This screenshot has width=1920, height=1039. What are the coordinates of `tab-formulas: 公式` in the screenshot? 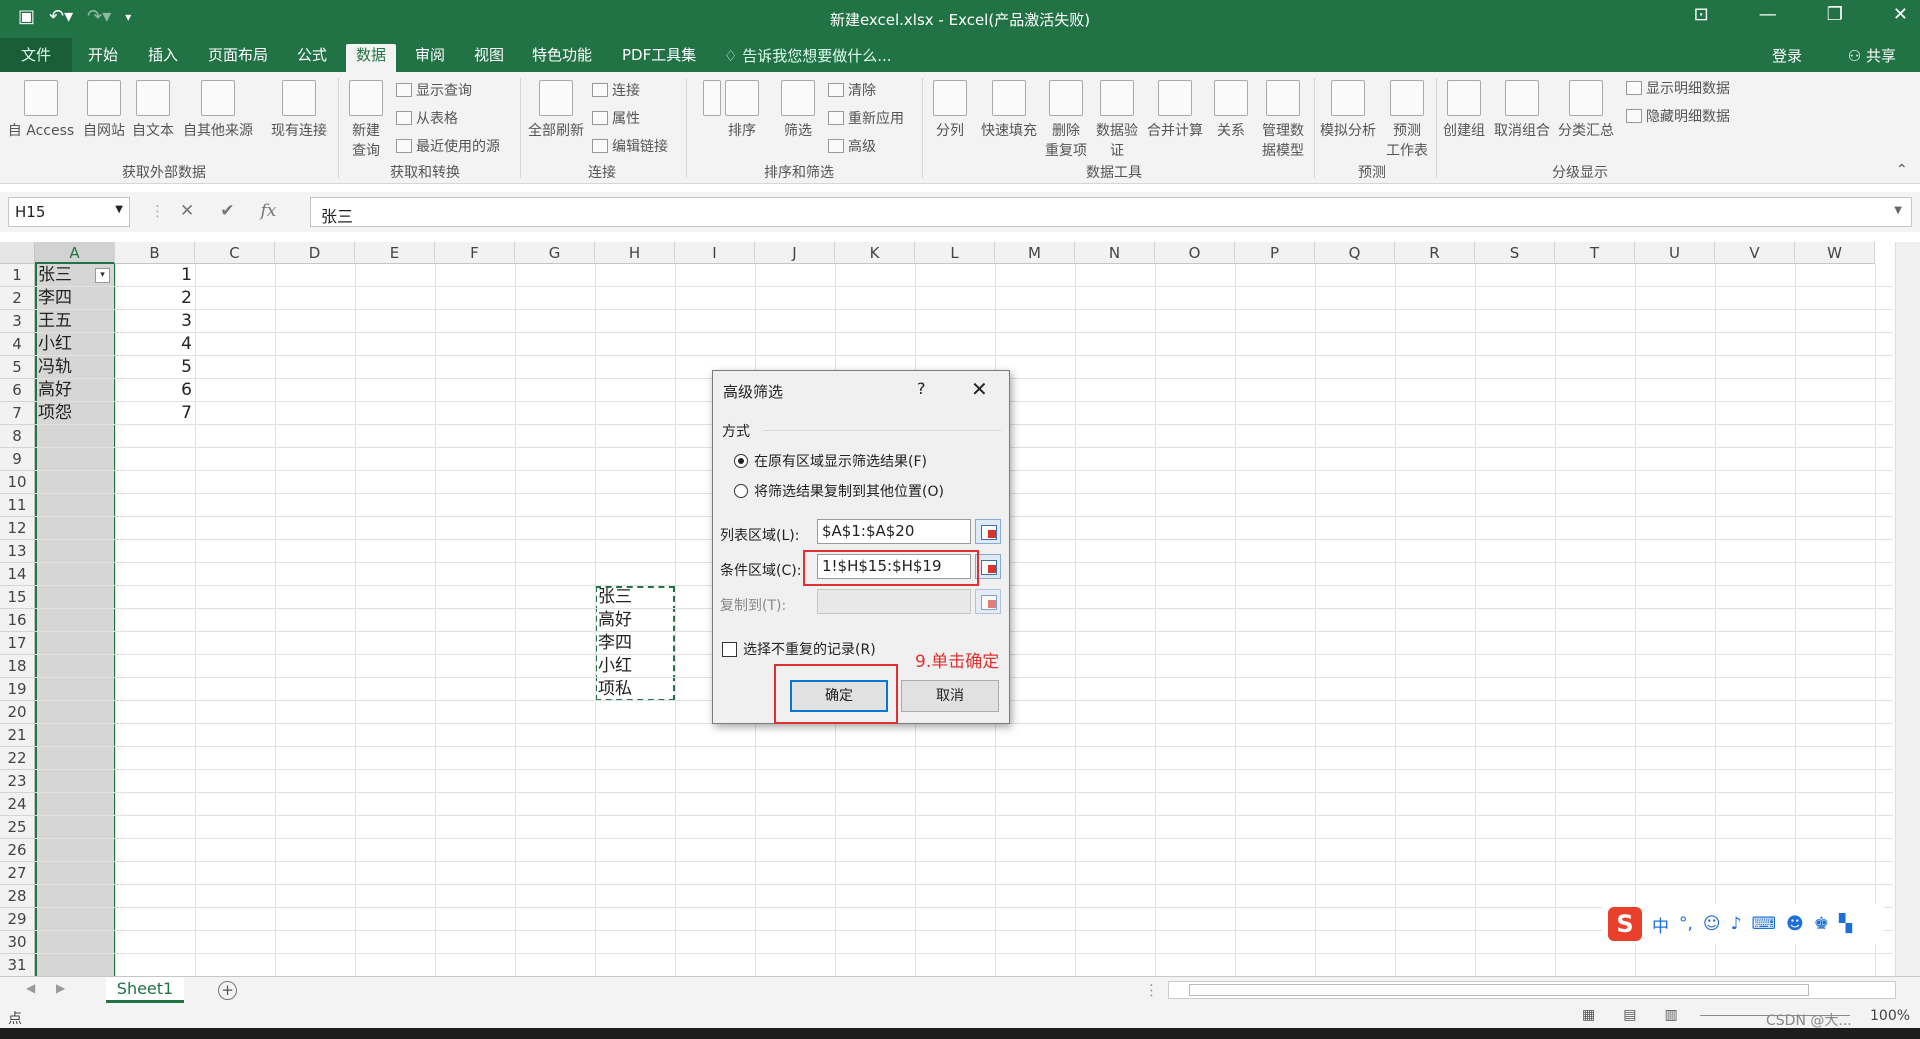 It's located at (312, 58).